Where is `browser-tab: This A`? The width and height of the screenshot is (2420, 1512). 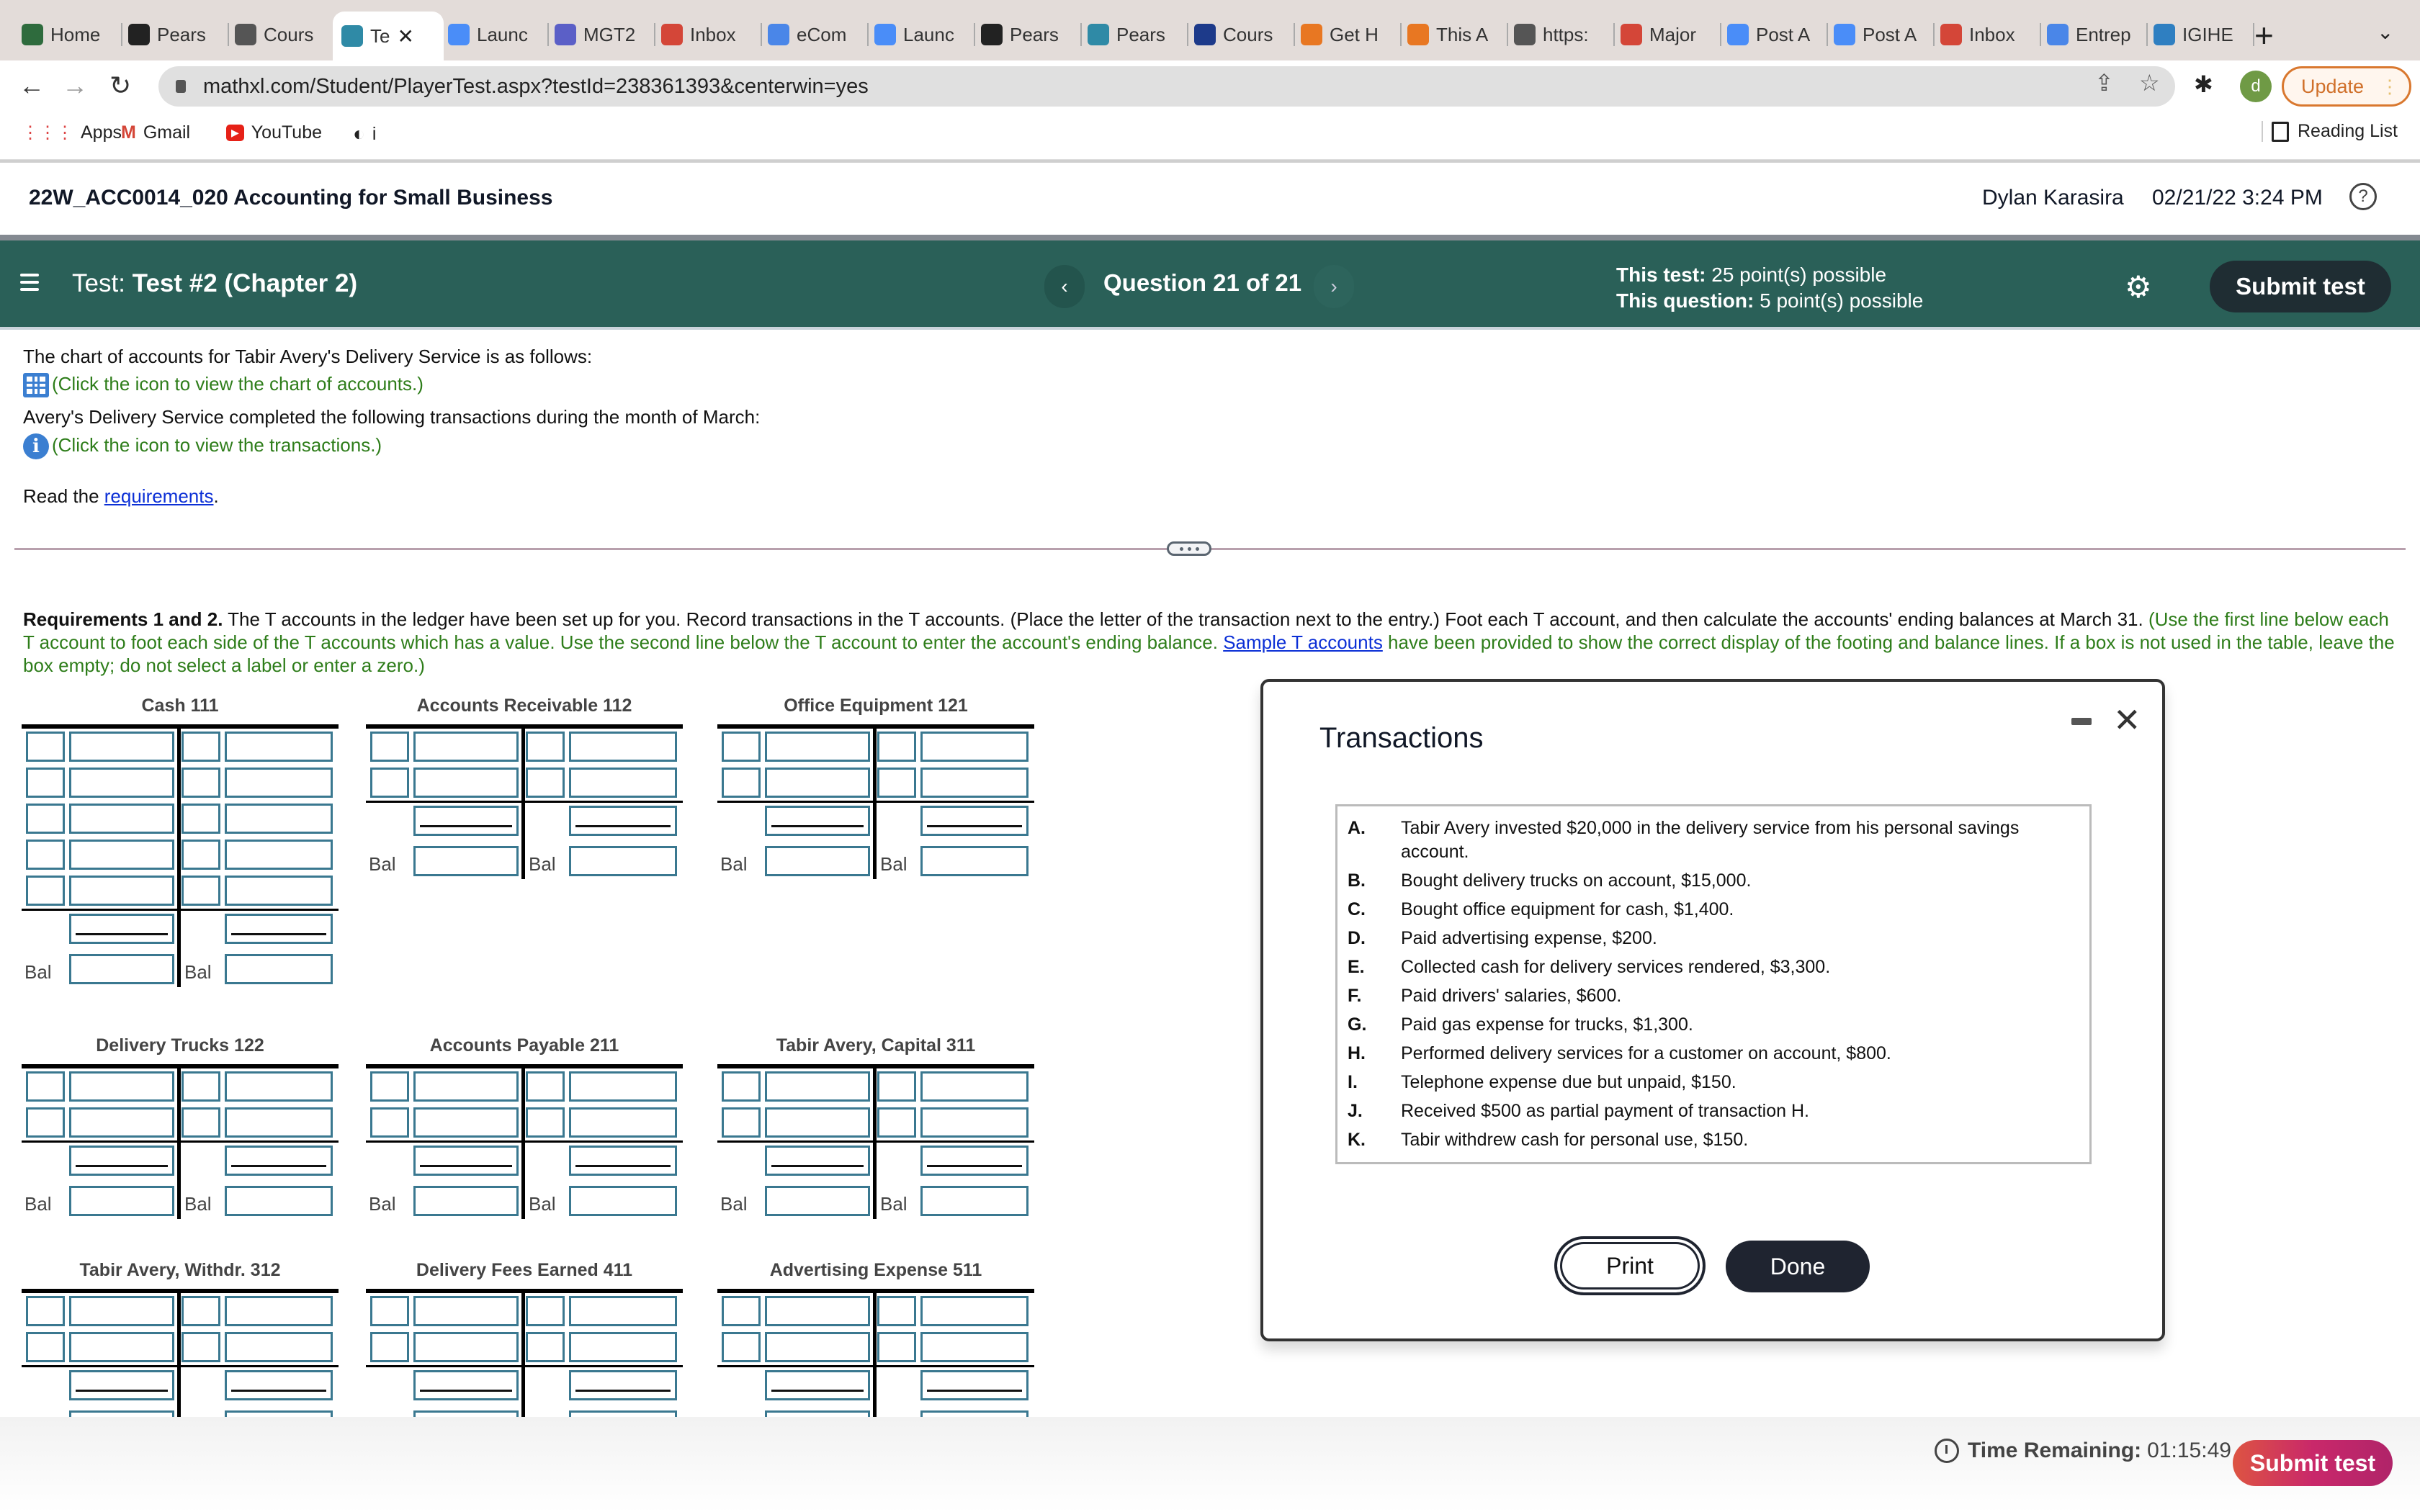
browser-tab: This A is located at coordinates (1457, 34).